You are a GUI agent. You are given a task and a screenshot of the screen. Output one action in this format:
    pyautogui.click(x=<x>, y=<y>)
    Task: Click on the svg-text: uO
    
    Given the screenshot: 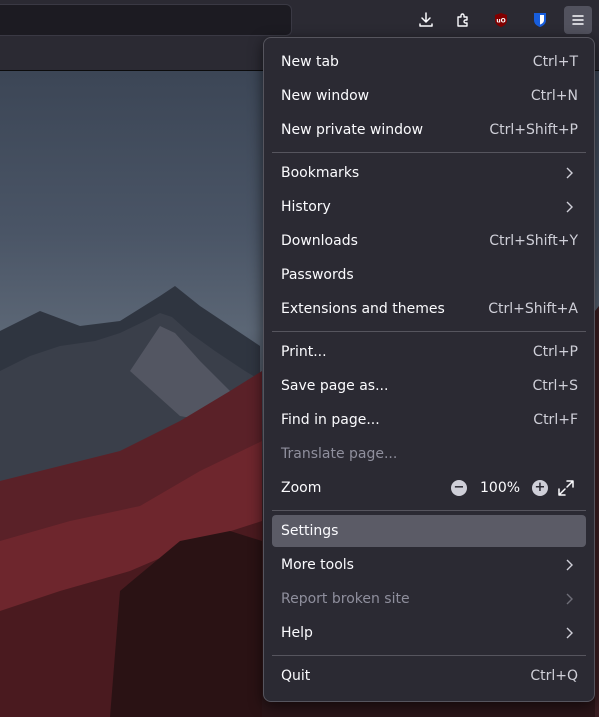 What is the action you would take?
    pyautogui.click(x=500, y=21)
    